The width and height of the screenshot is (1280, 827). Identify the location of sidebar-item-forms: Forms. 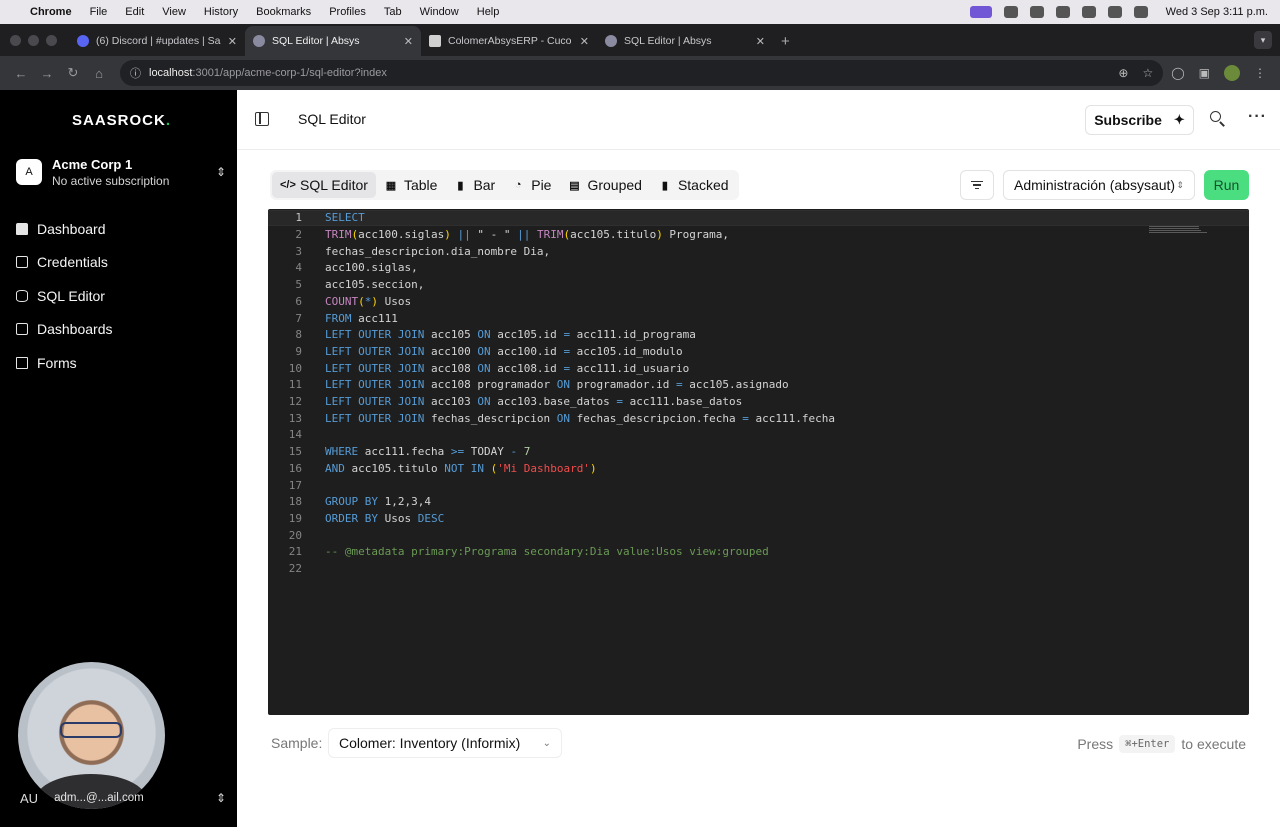
(118, 363).